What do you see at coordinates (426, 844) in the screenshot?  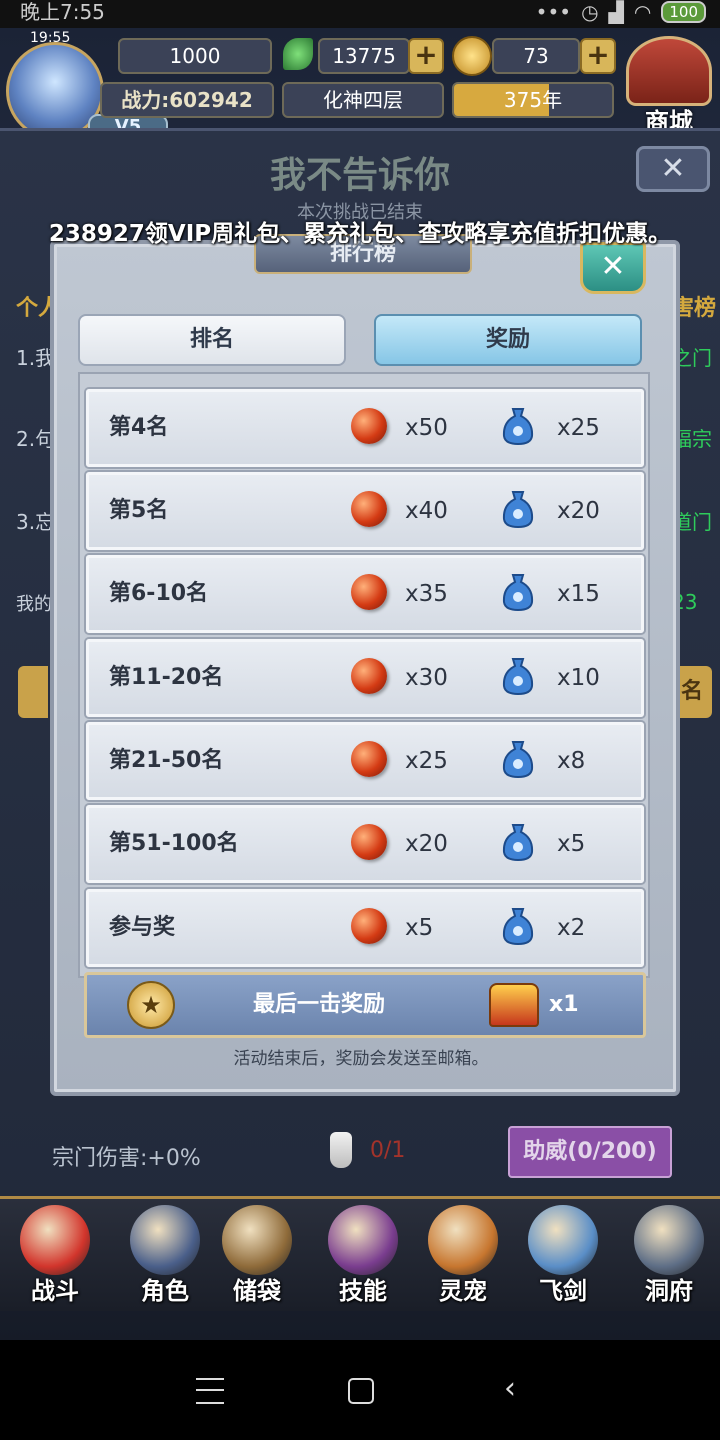 I see `orb-qty: x20` at bounding box center [426, 844].